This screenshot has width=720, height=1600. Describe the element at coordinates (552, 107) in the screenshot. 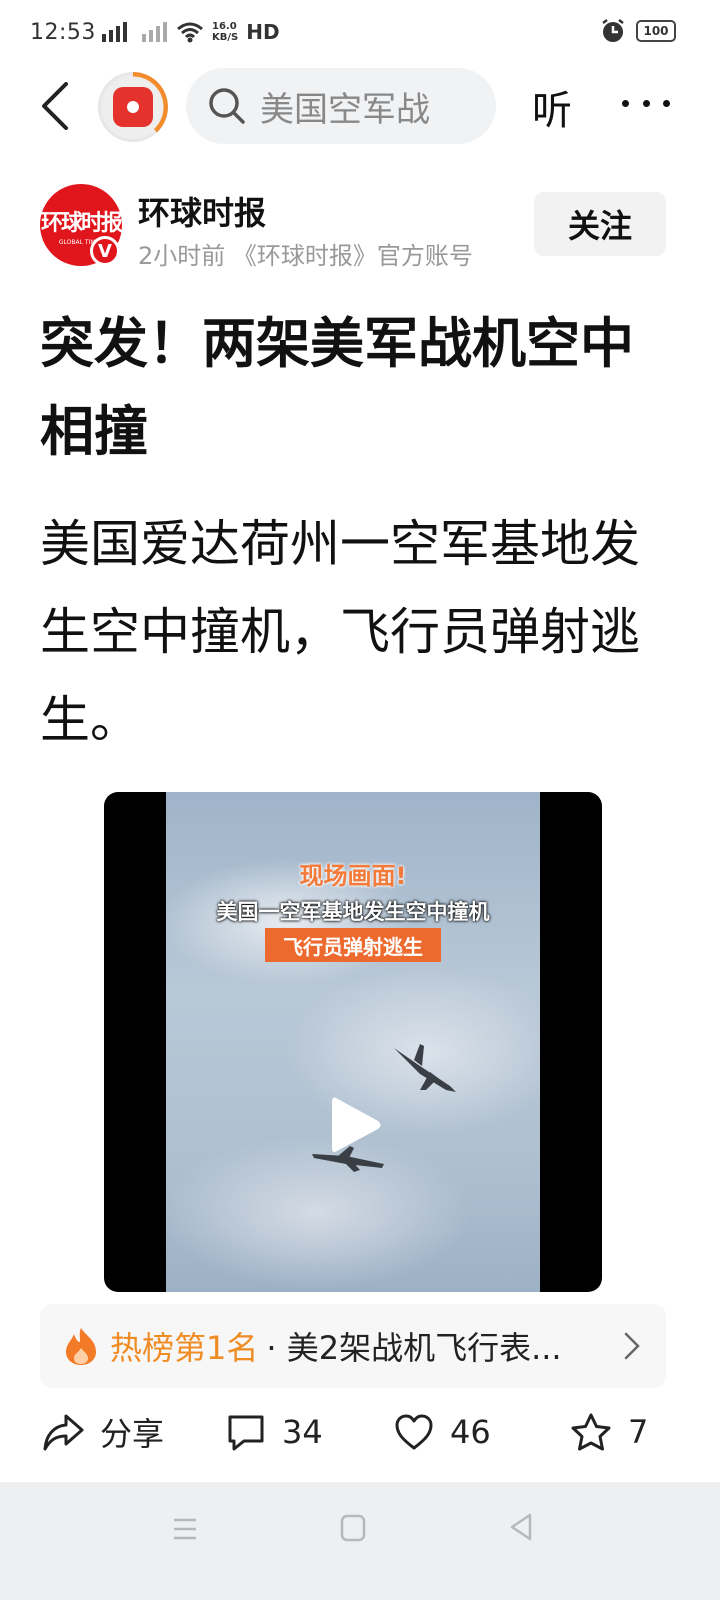

I see `listen-button: 听` at that location.